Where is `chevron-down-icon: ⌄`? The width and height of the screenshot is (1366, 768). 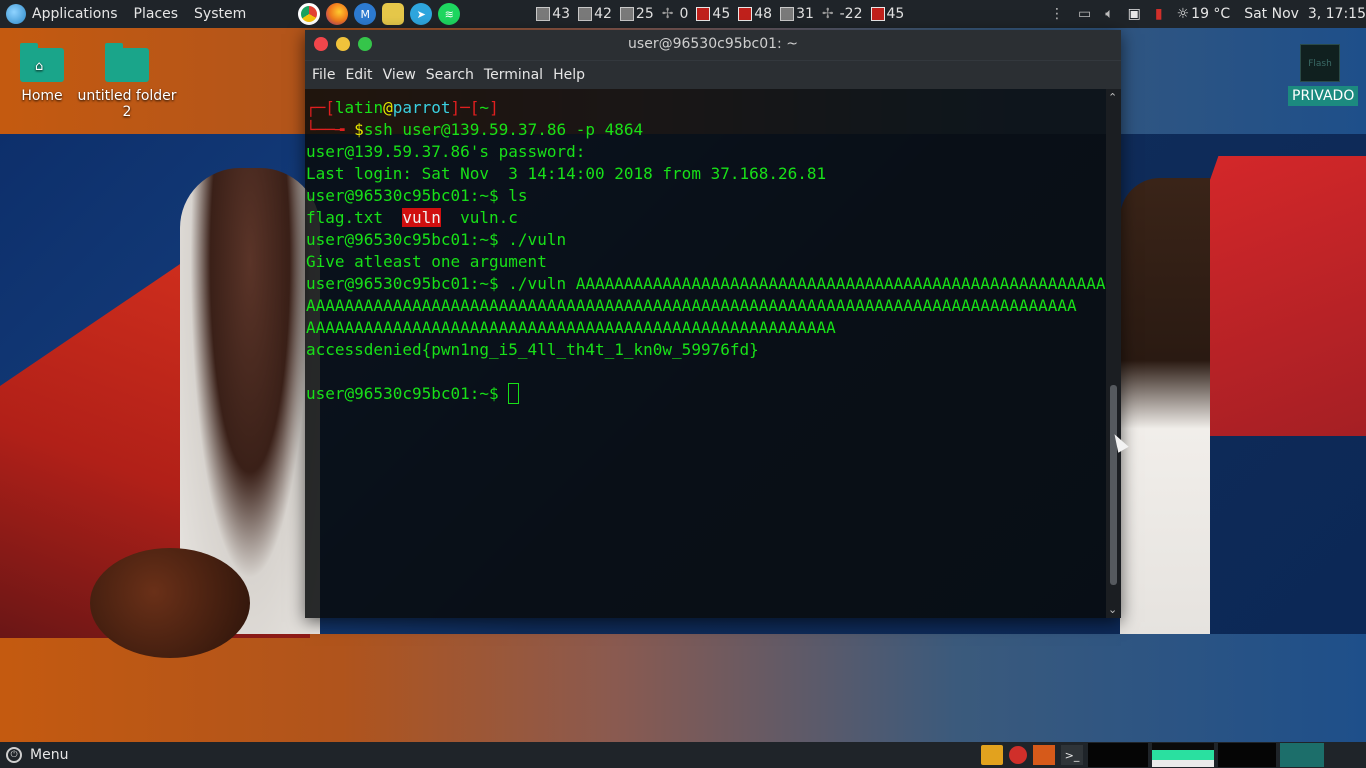 chevron-down-icon: ⌄ is located at coordinates (1112, 609).